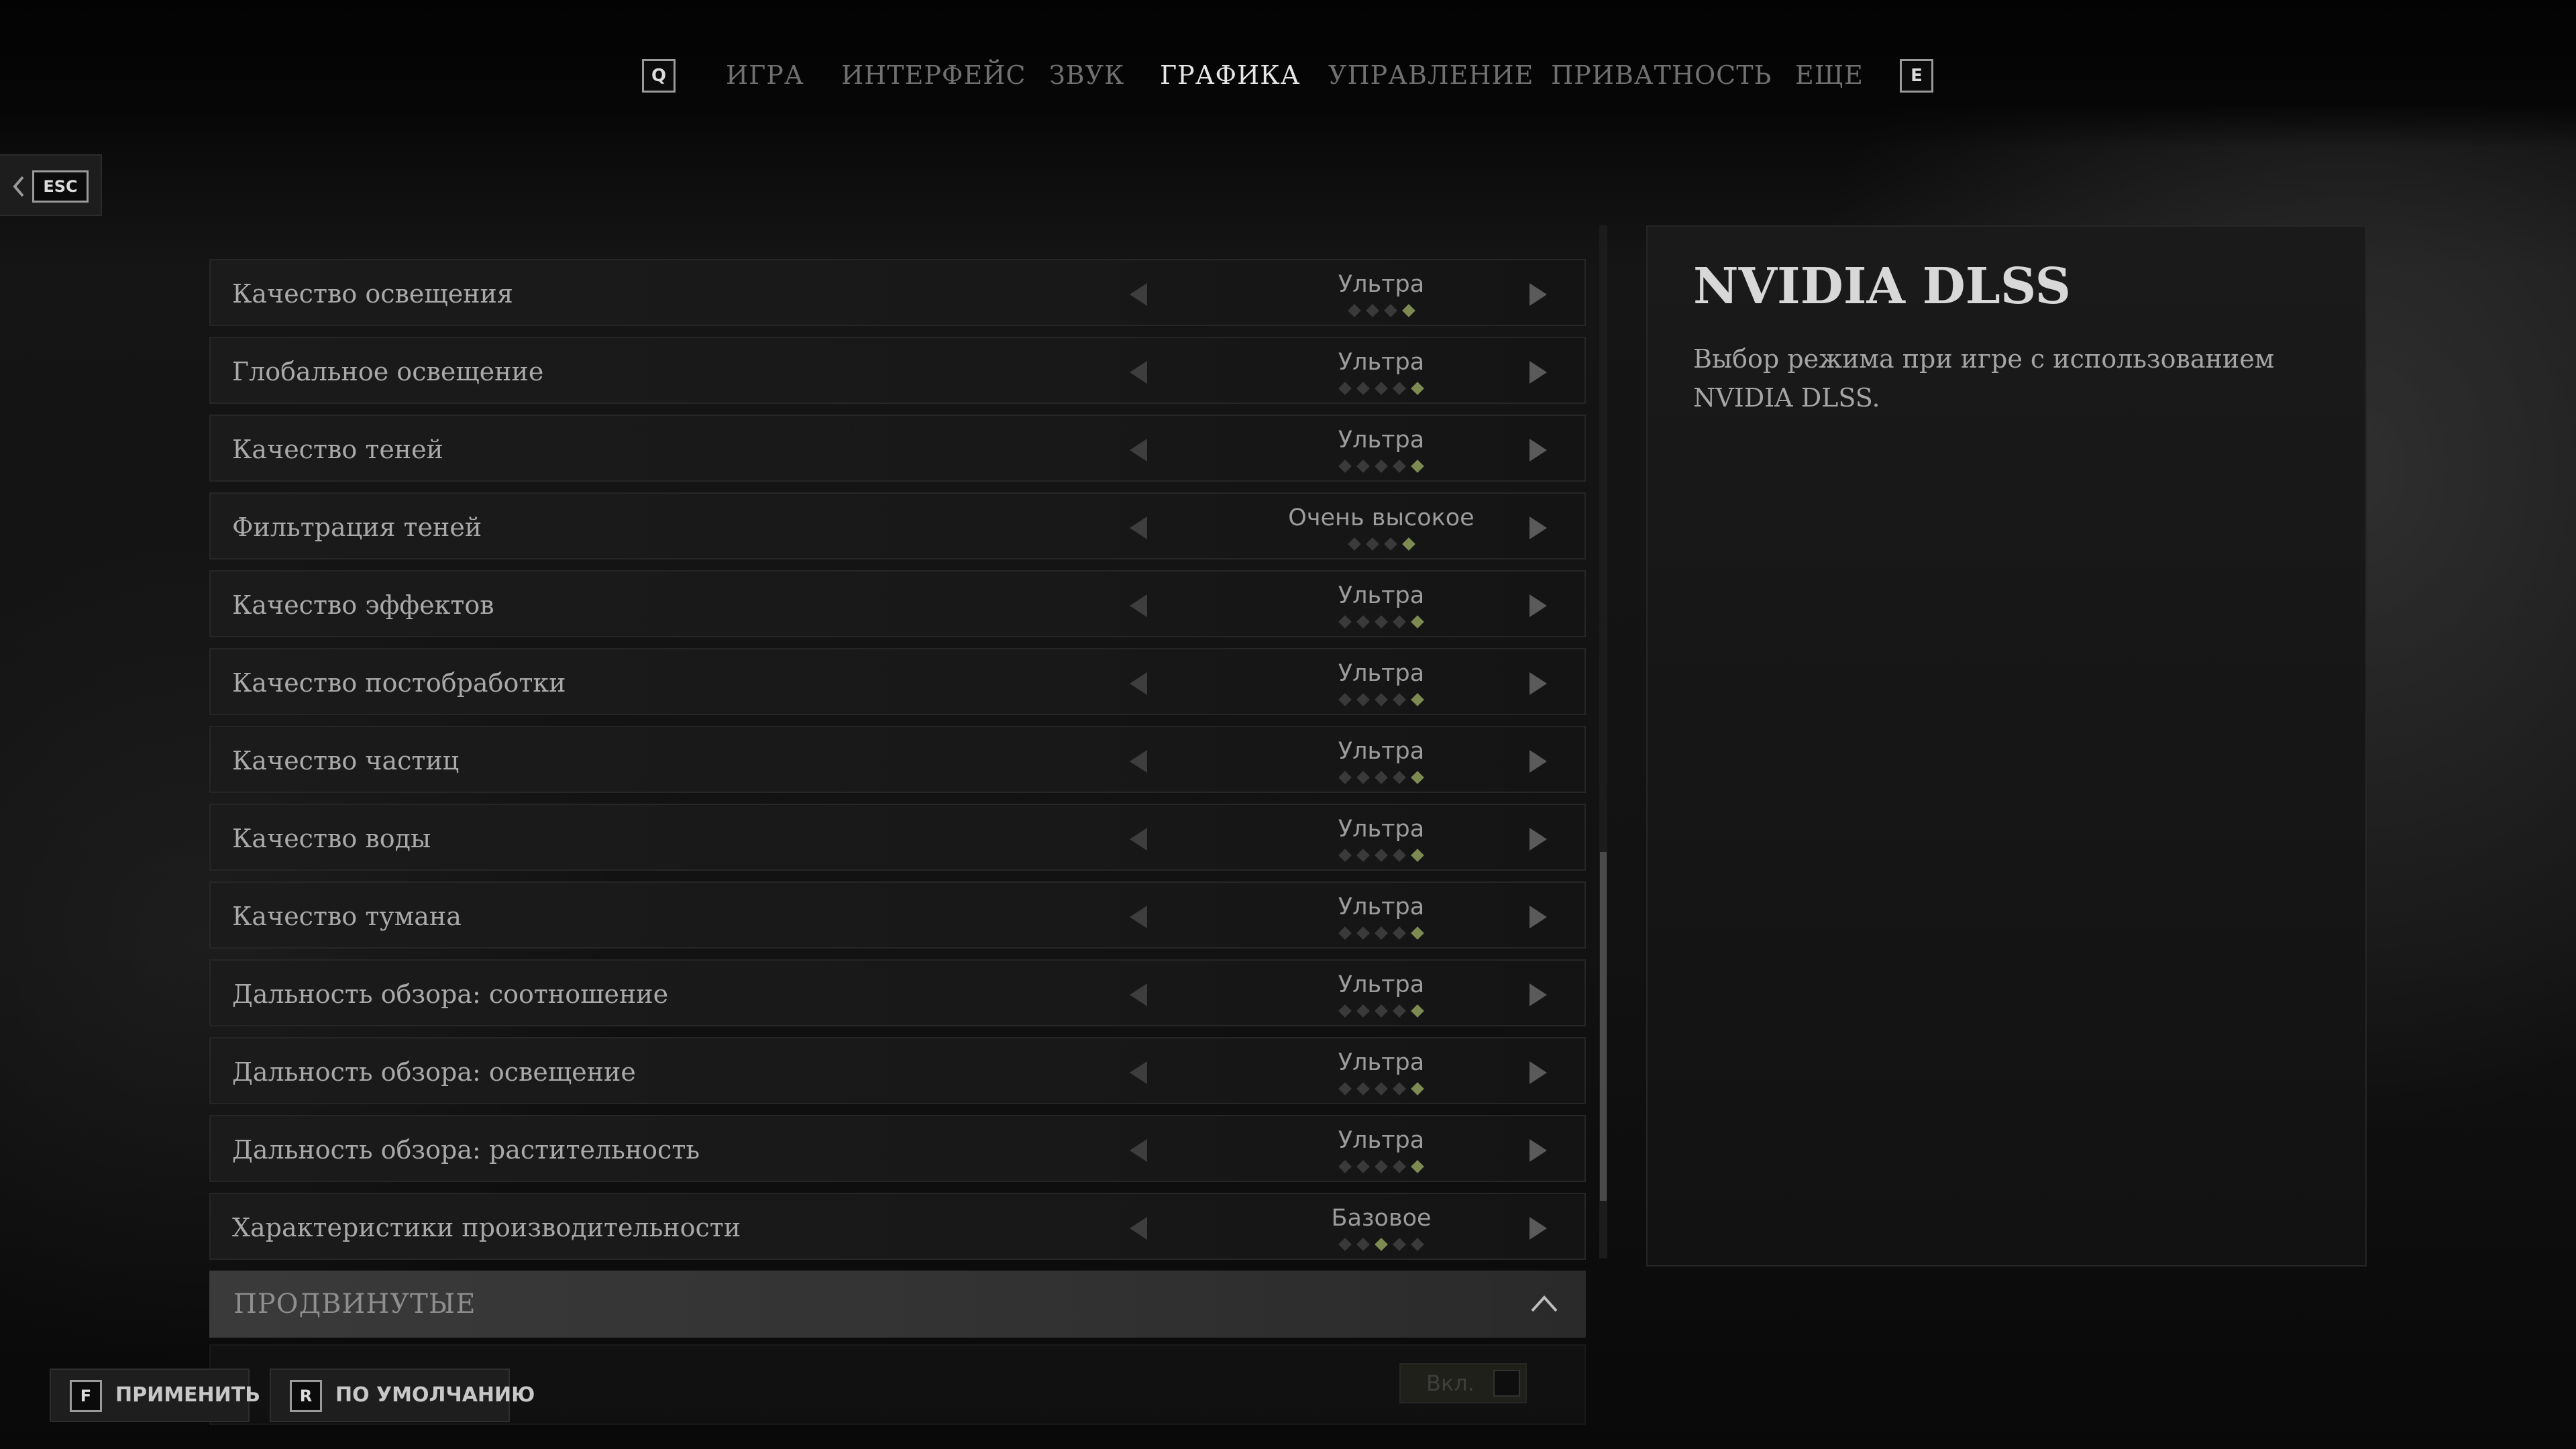 Image resolution: width=2576 pixels, height=1449 pixels. I want to click on setting-row: Дальность обзора: соотношение Ультра, so click(897, 992).